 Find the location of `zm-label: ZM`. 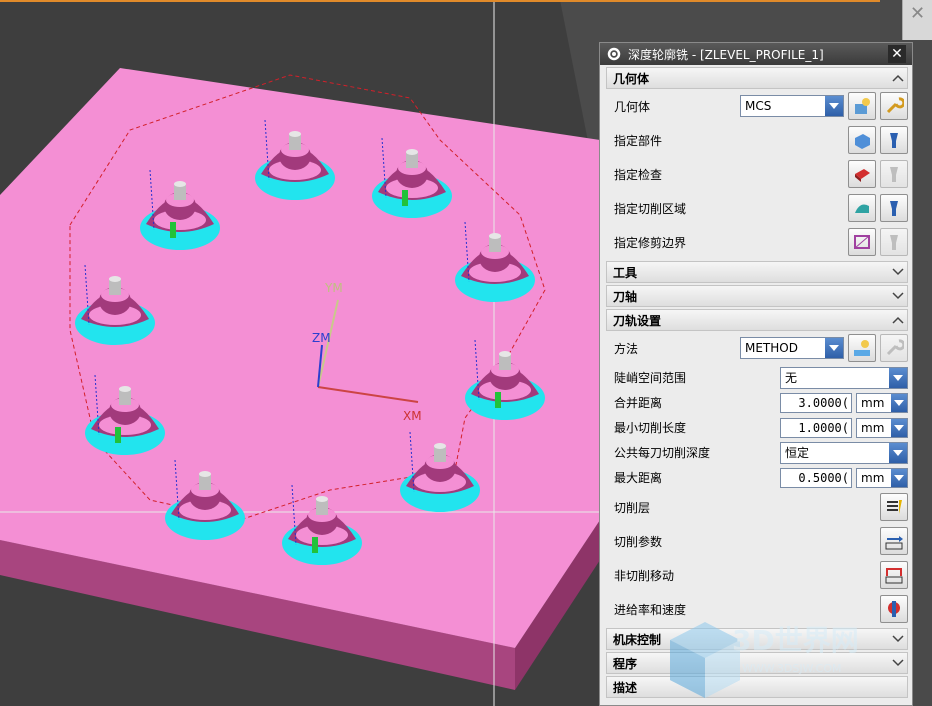

zm-label: ZM is located at coordinates (321, 338).